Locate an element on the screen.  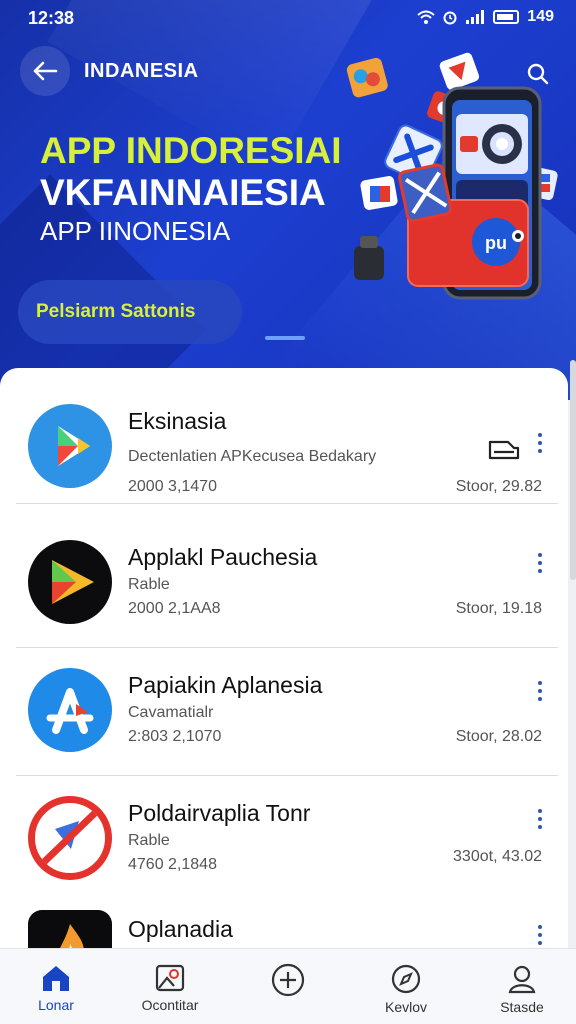
signal-icon is located at coordinates (475, 17).